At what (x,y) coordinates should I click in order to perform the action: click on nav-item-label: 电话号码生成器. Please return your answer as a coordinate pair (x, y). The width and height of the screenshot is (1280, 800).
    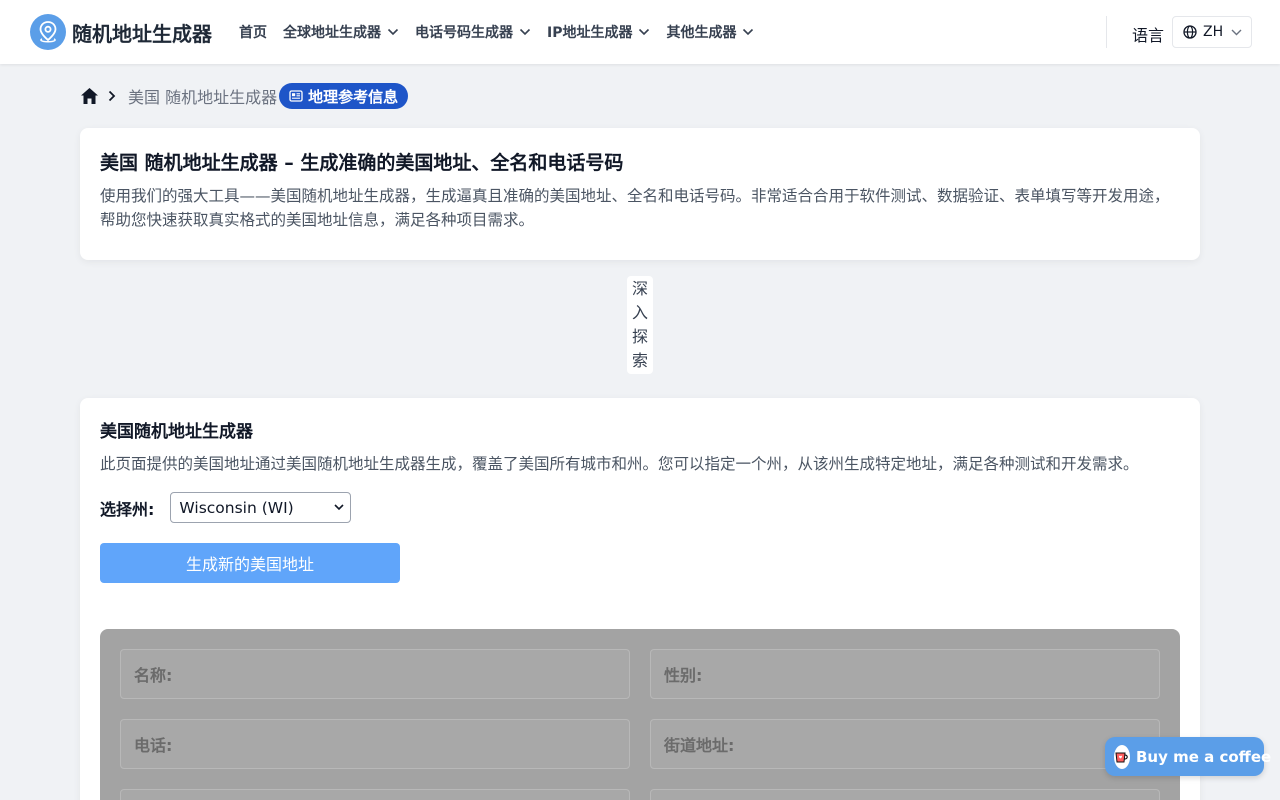
    Looking at the image, I should click on (464, 33).